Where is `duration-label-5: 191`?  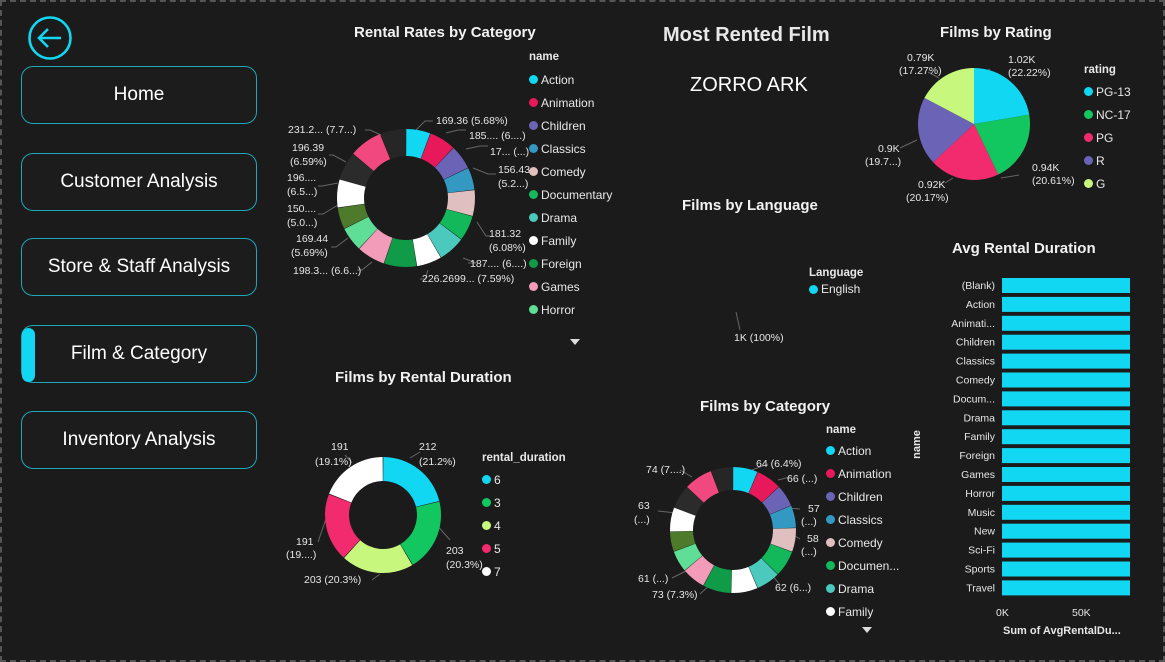
duration-label-5: 191 is located at coordinates (305, 542).